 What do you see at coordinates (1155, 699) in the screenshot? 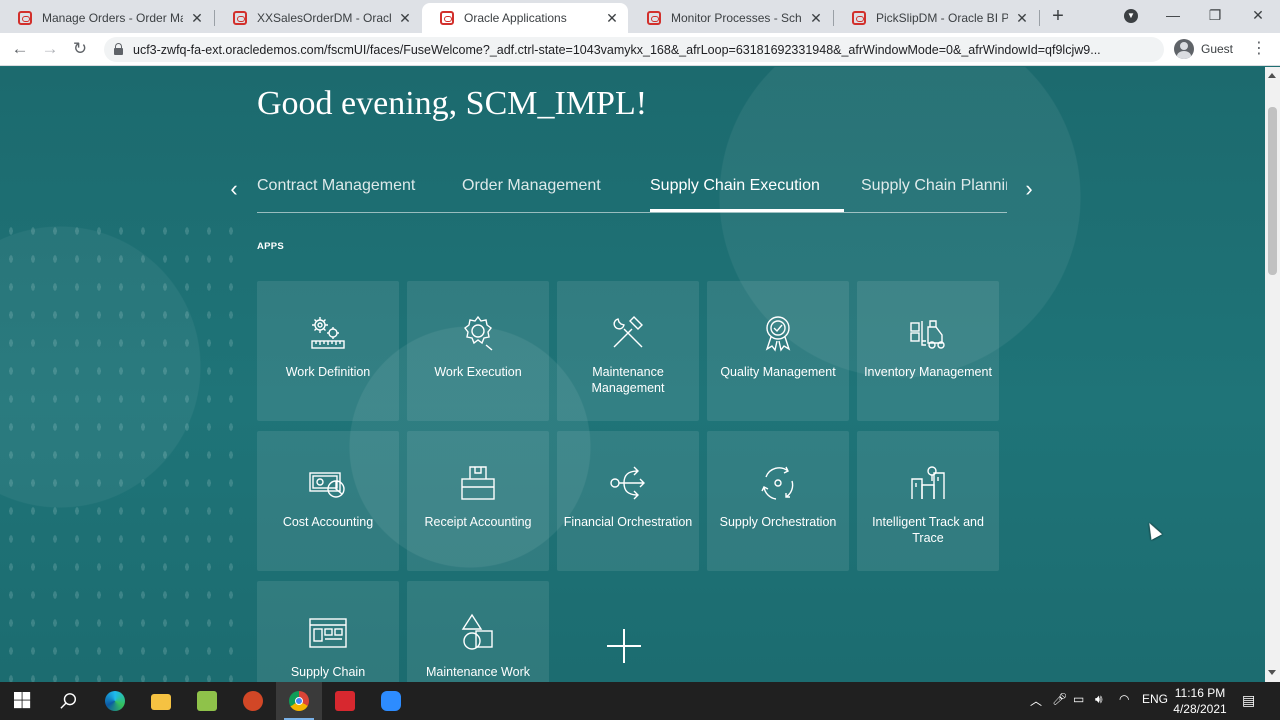
I see `language-indicator: ENG` at bounding box center [1155, 699].